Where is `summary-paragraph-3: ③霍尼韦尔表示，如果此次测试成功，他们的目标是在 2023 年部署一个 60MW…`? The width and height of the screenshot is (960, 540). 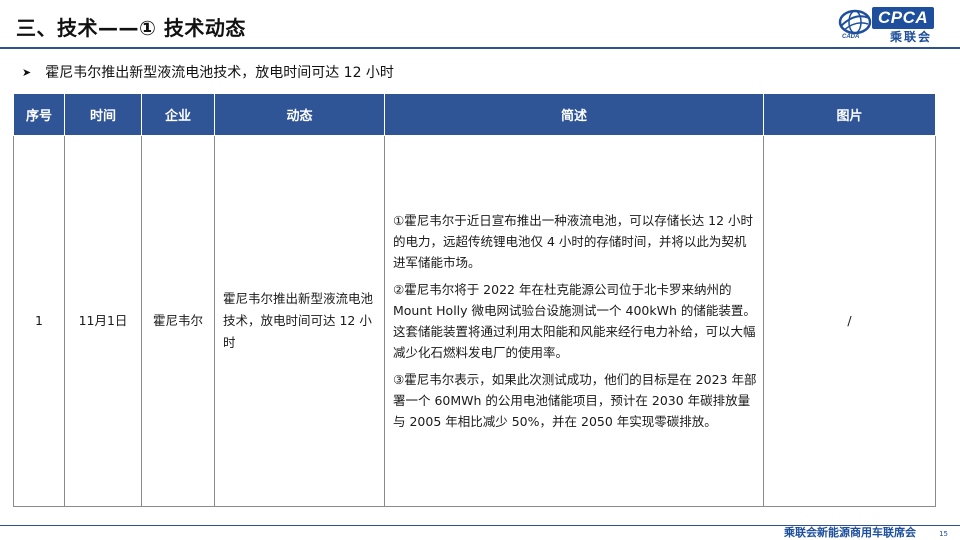 summary-paragraph-3: ③霍尼韦尔表示，如果此次测试成功，他们的目标是在 2023 年部署一个 60MW… is located at coordinates (575, 400).